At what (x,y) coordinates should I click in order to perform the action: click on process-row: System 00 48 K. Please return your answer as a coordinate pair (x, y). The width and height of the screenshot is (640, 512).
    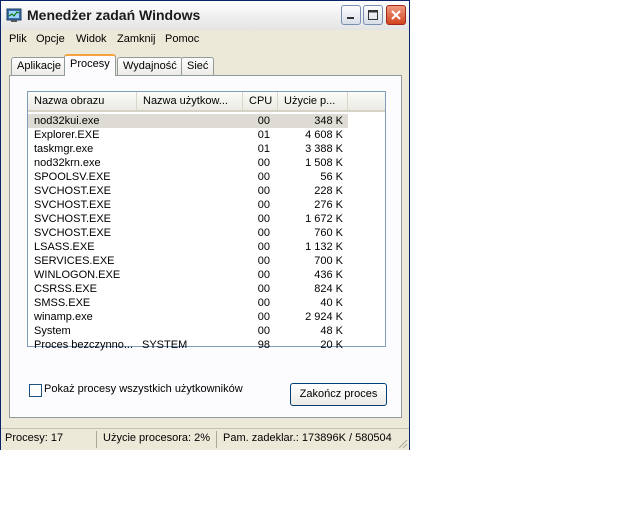
    Looking at the image, I should click on (188, 331).